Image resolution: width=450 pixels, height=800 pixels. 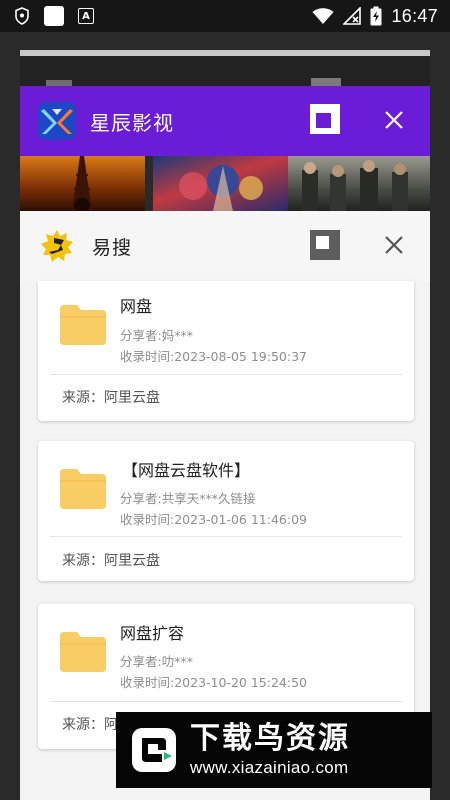 What do you see at coordinates (132, 122) in the screenshot?
I see `app-title: 星辰影视` at bounding box center [132, 122].